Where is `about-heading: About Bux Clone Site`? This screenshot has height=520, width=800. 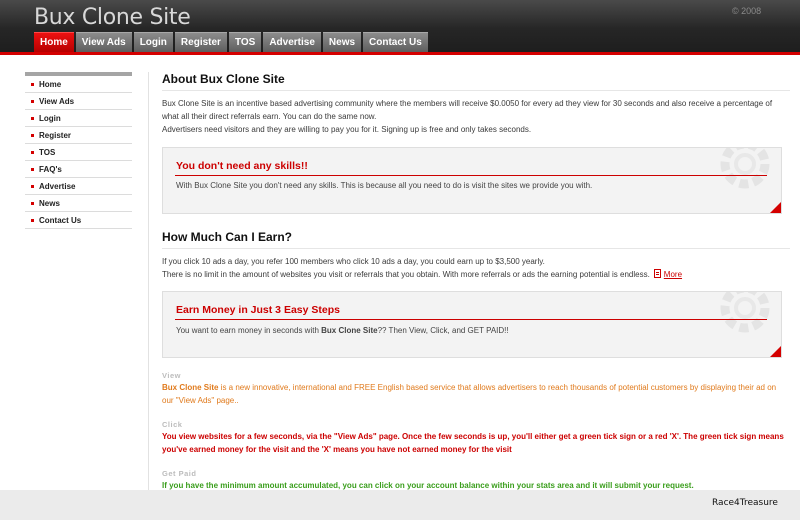
about-heading: About Bux Clone Site is located at coordinates (476, 81).